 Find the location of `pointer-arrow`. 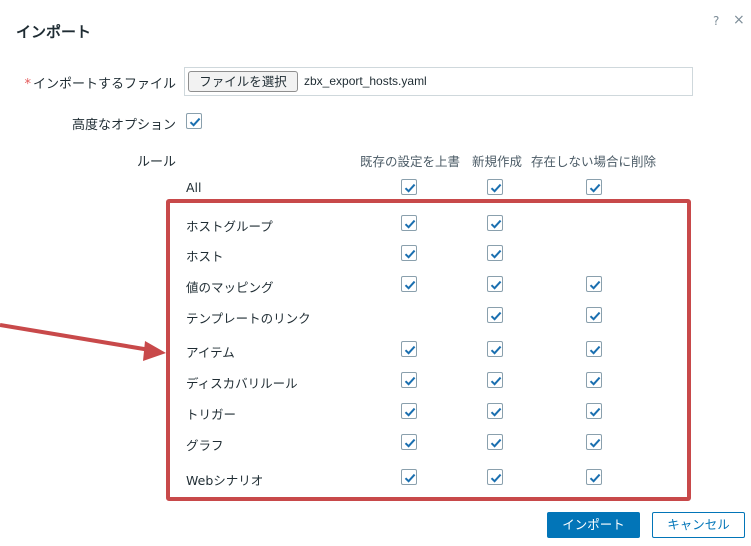

pointer-arrow is located at coordinates (83, 342).